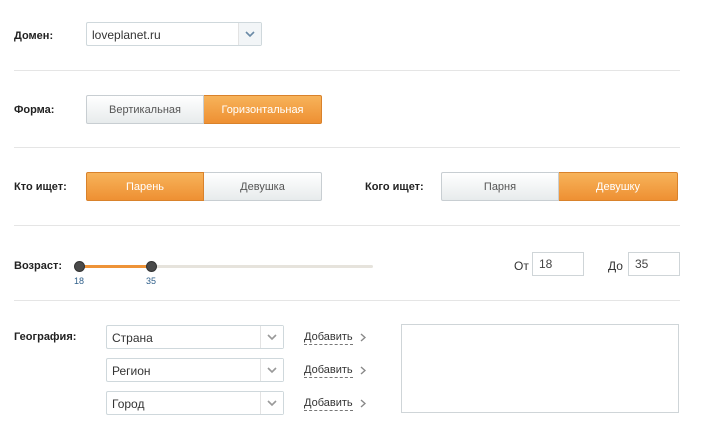 Image resolution: width=725 pixels, height=435 pixels. What do you see at coordinates (79, 266) in the screenshot?
I see `age-slider-min-handle` at bounding box center [79, 266].